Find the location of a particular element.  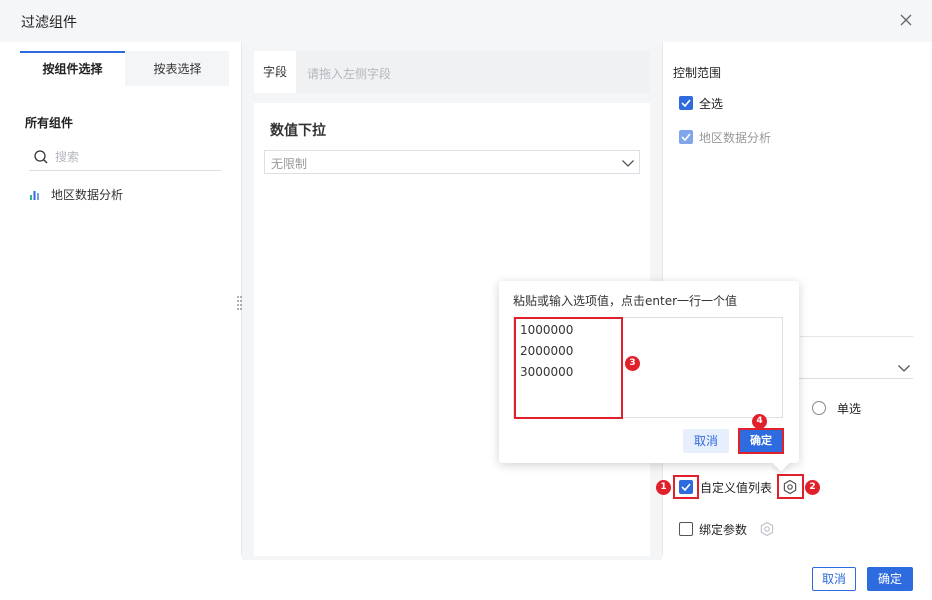

annotation-box-3: 1000000 2000000 3000000 is located at coordinates (568, 368).